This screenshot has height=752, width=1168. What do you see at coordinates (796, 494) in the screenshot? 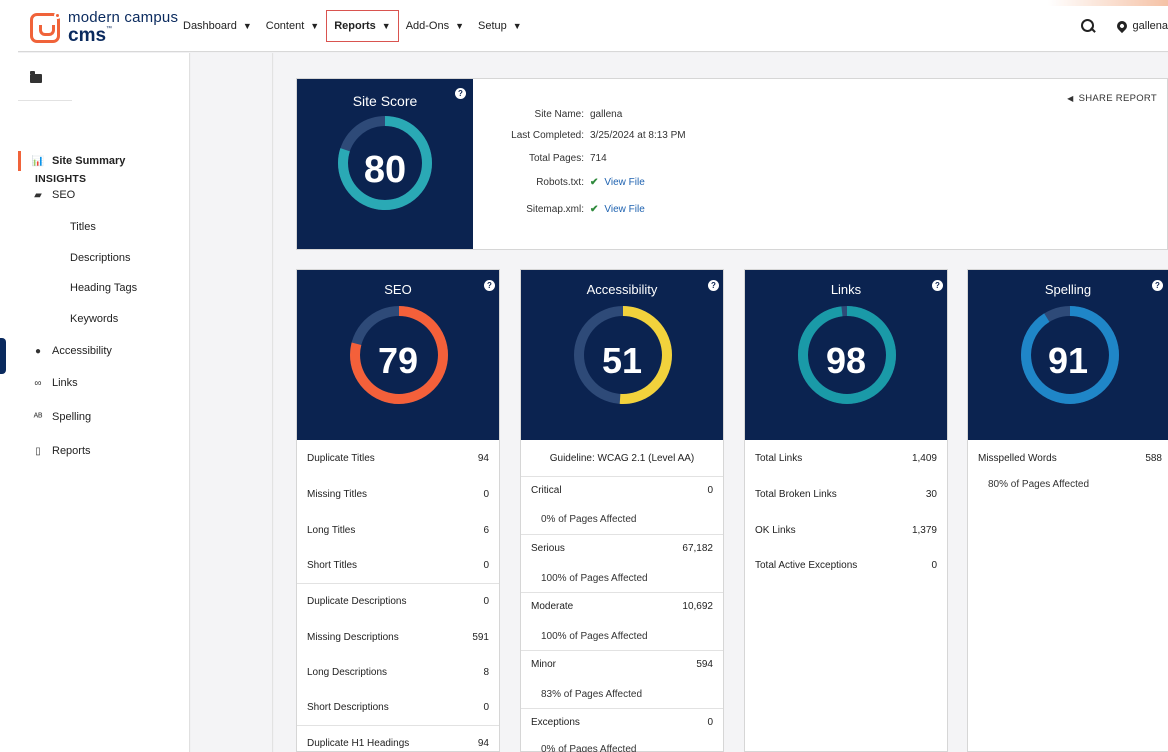
I see `stat-label: Total Broken Links` at bounding box center [796, 494].